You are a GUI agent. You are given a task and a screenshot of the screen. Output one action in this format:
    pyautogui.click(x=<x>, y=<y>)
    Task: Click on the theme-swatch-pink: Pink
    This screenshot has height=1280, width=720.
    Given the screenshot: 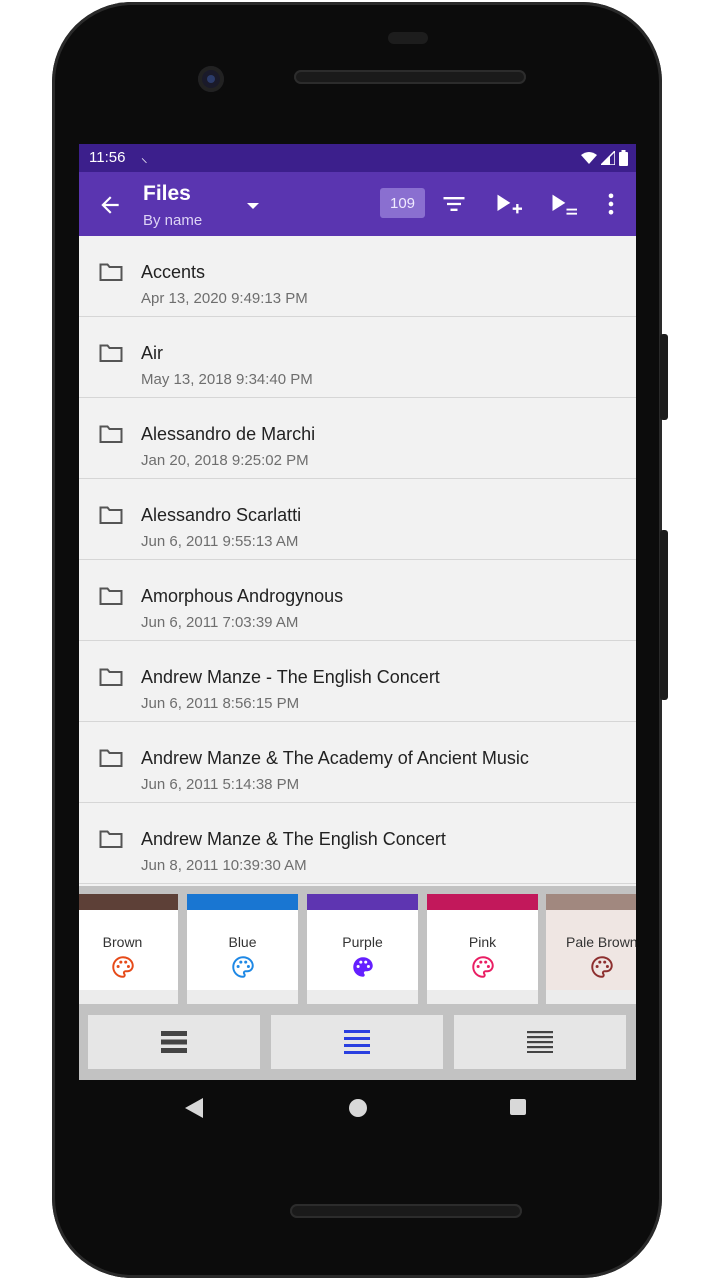 What is the action you would take?
    pyautogui.click(x=482, y=949)
    